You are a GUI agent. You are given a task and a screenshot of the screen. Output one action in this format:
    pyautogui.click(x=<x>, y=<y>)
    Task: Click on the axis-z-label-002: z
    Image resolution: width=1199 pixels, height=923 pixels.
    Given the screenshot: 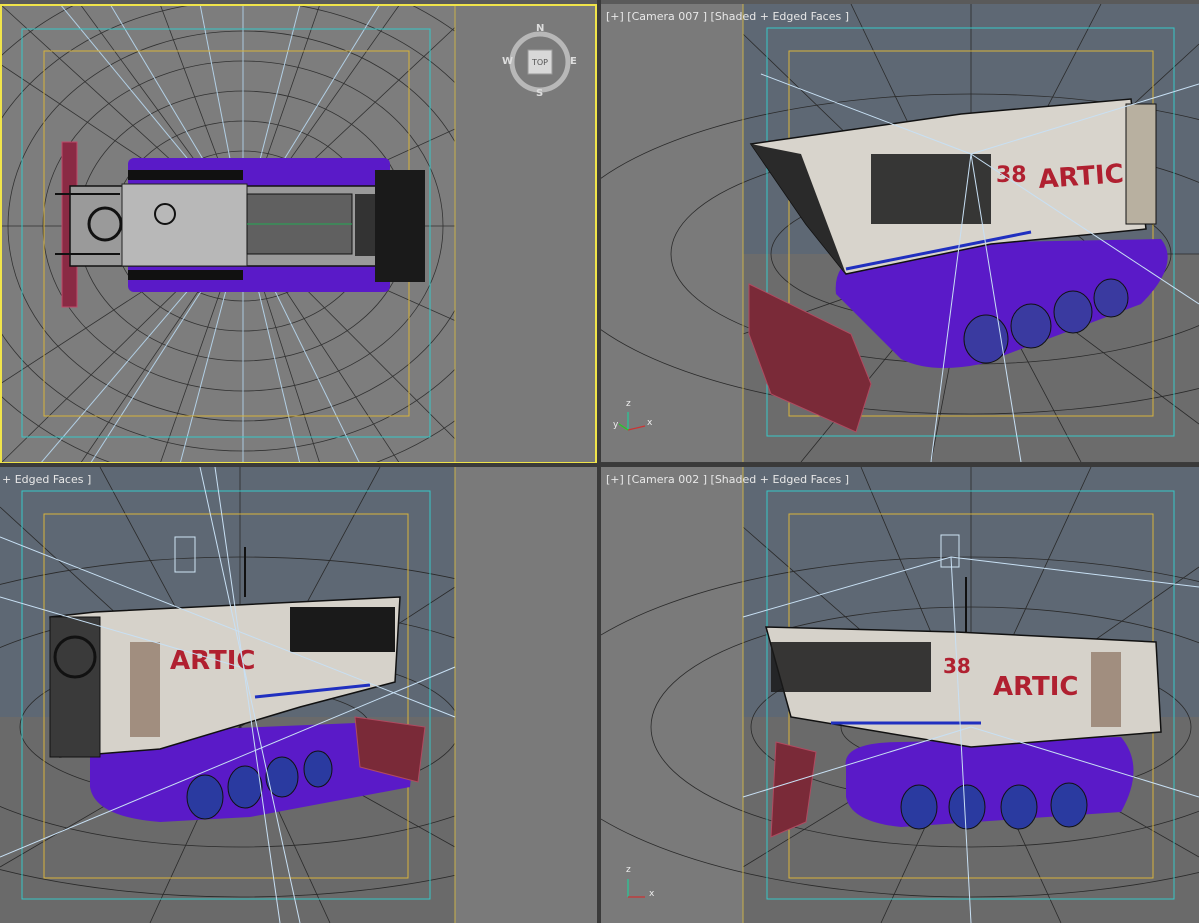 What is the action you would take?
    pyautogui.click(x=628, y=870)
    